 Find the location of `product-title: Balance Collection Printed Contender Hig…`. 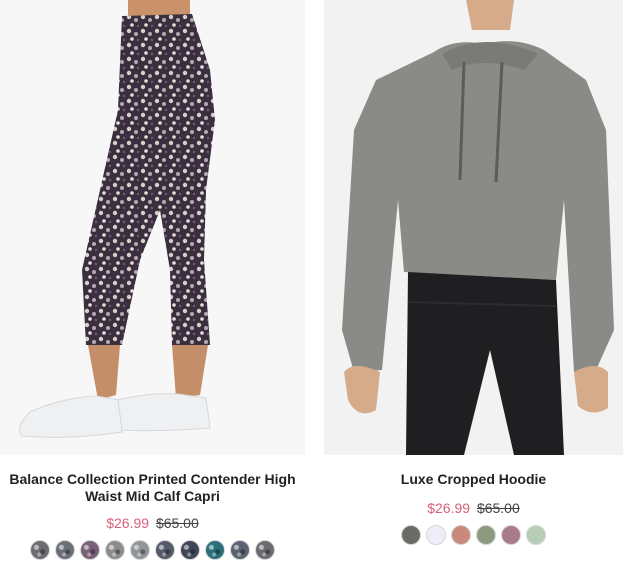

product-title: Balance Collection Printed Contender Hig… is located at coordinates (153, 488).